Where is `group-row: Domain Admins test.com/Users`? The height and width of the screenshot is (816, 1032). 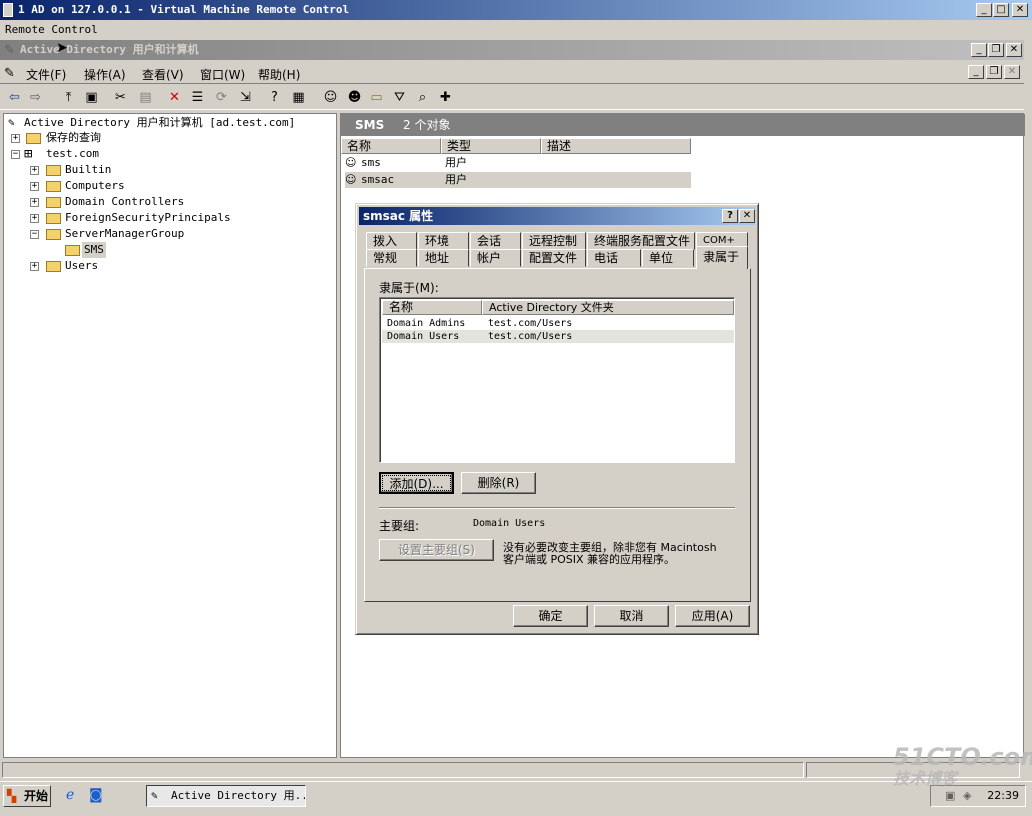 group-row: Domain Admins test.com/Users is located at coordinates (558, 323).